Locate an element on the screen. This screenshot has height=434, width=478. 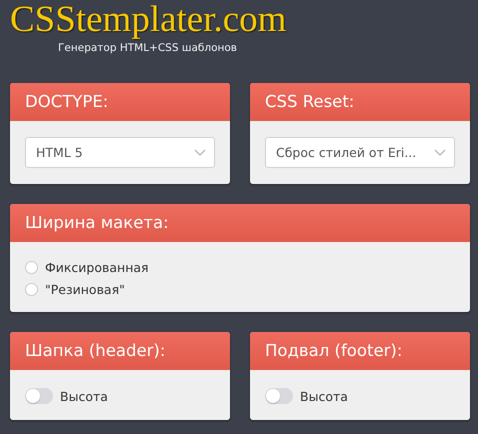
radio-option: Фиксированная is located at coordinates (87, 267).